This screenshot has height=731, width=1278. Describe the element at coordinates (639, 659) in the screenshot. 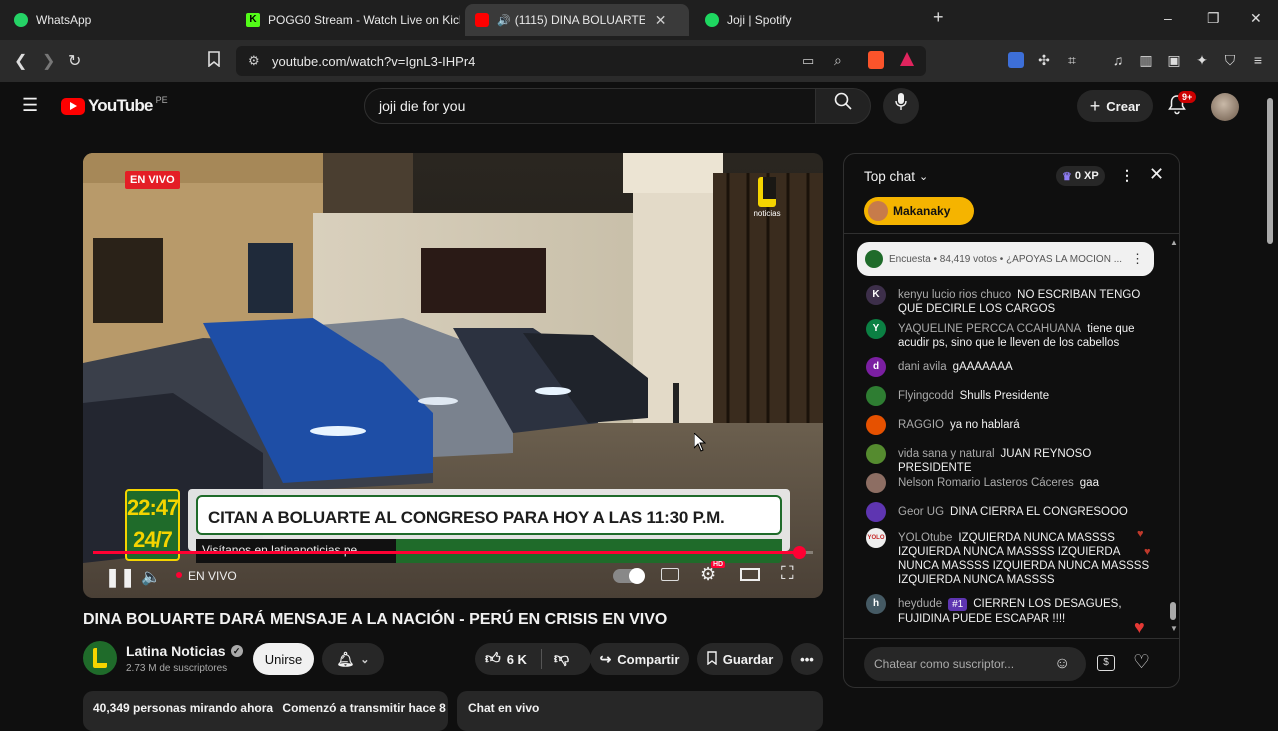

I see `share-button: ↪ Compartir` at that location.